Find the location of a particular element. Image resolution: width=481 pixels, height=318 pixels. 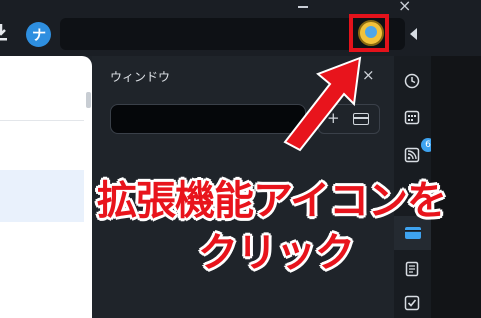

annotation-line-2: クリック is located at coordinates (276, 253).